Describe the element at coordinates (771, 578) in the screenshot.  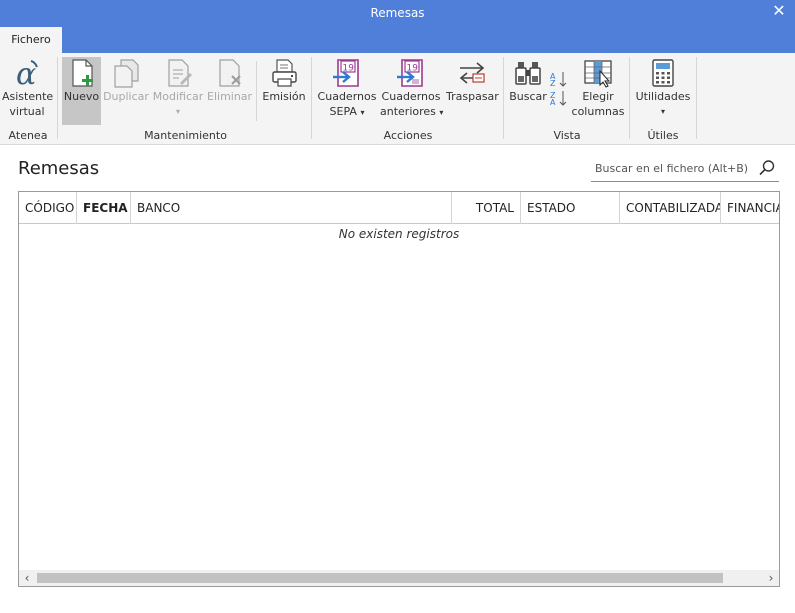
I see `scroll-right-icon: ›` at that location.